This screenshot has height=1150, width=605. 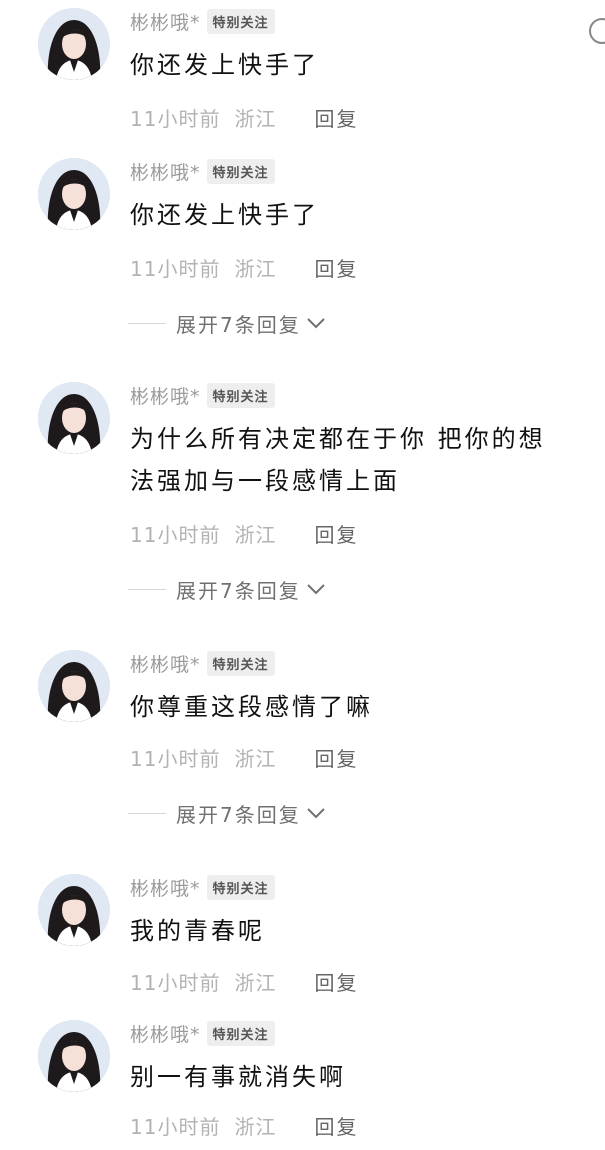 What do you see at coordinates (338, 439) in the screenshot?
I see `comment-text-line: 为什么所有决定都在于你 把你的想` at bounding box center [338, 439].